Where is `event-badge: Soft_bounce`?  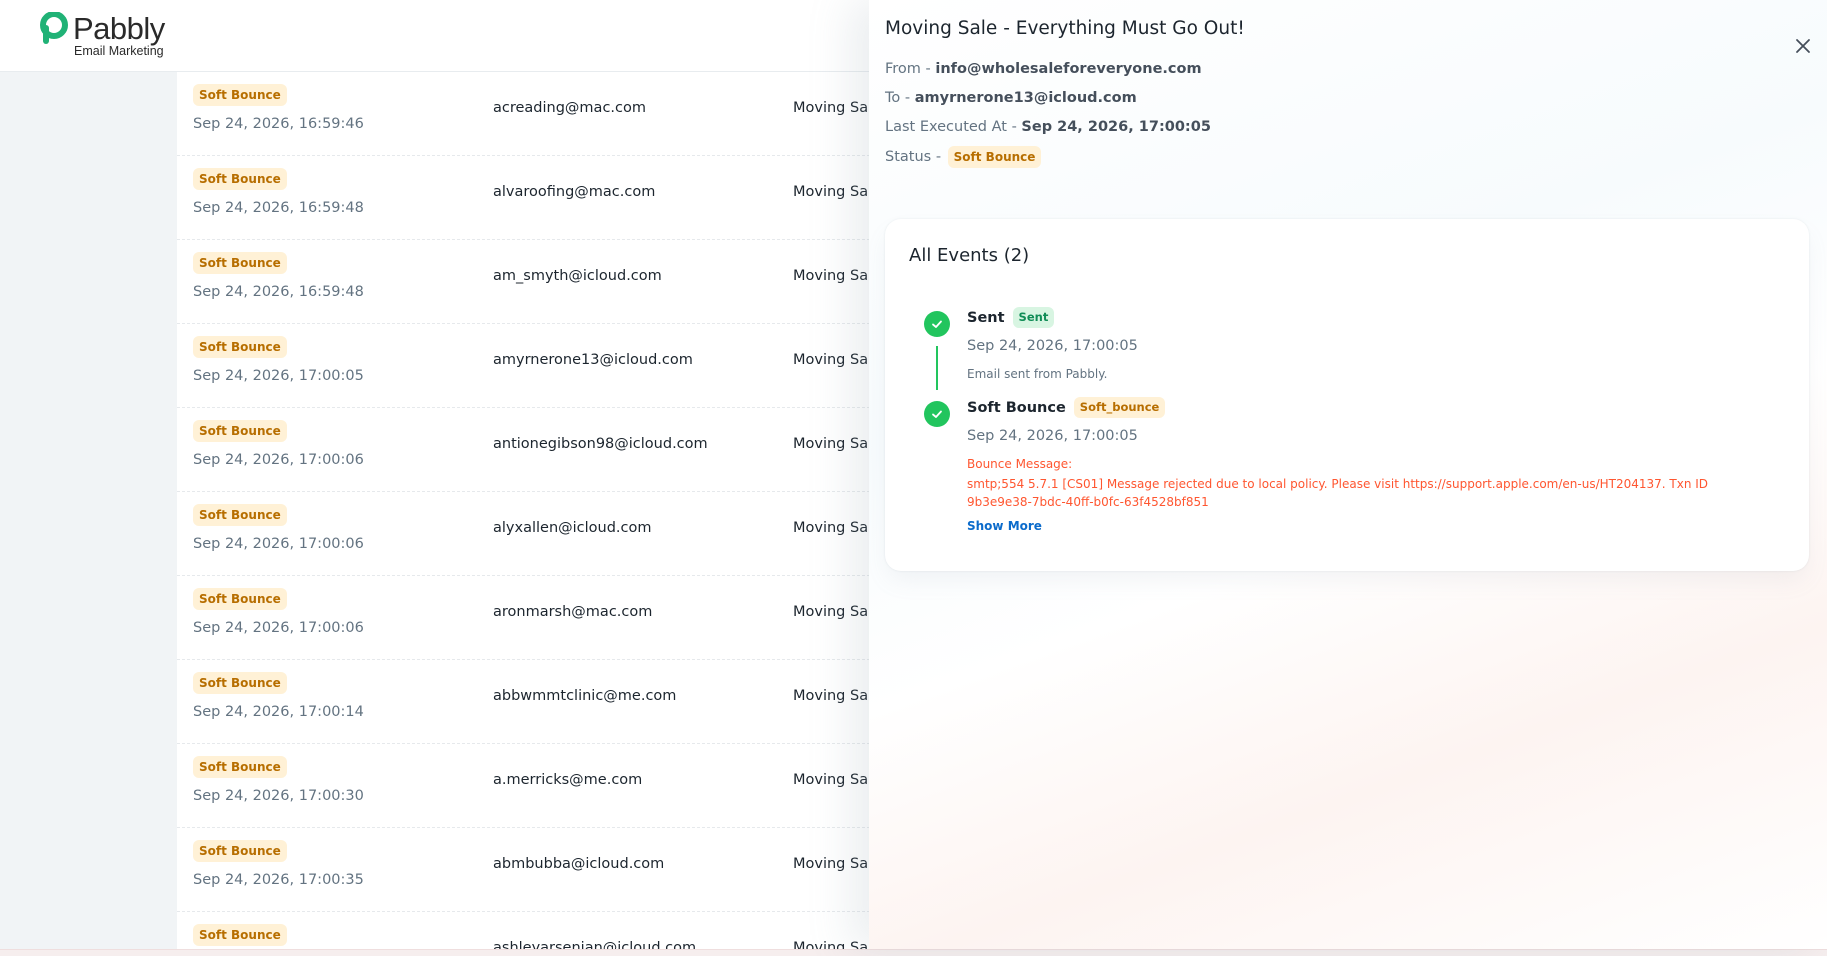 event-badge: Soft_bounce is located at coordinates (1119, 407).